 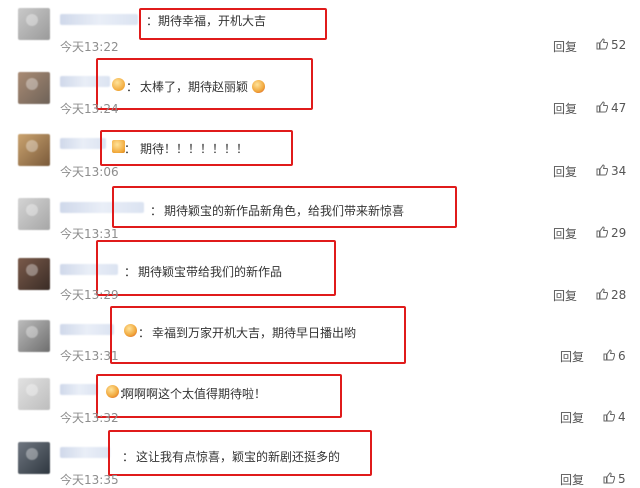 I want to click on like-button: 28, so click(x=611, y=295).